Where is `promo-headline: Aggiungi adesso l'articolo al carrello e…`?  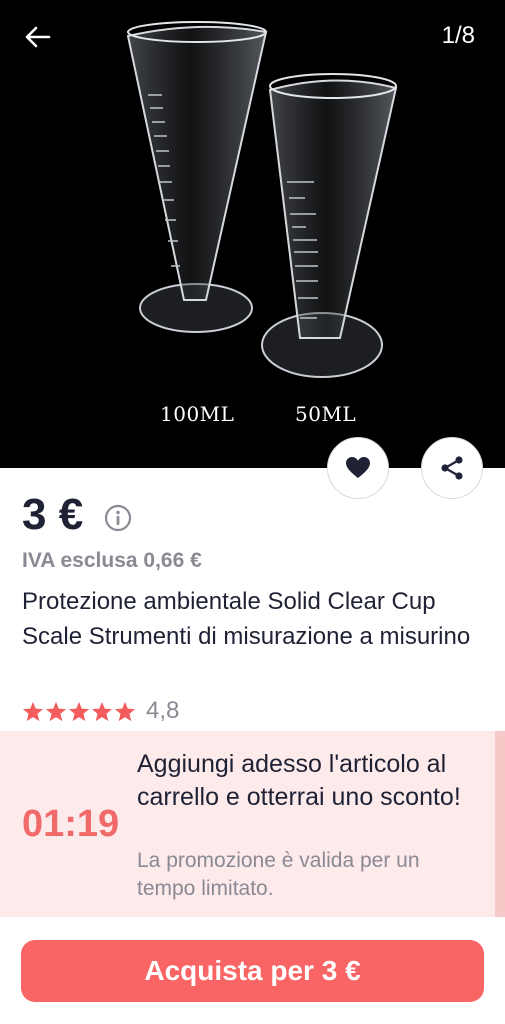 promo-headline: Aggiungi adesso l'articolo al carrello e… is located at coordinates (299, 780).